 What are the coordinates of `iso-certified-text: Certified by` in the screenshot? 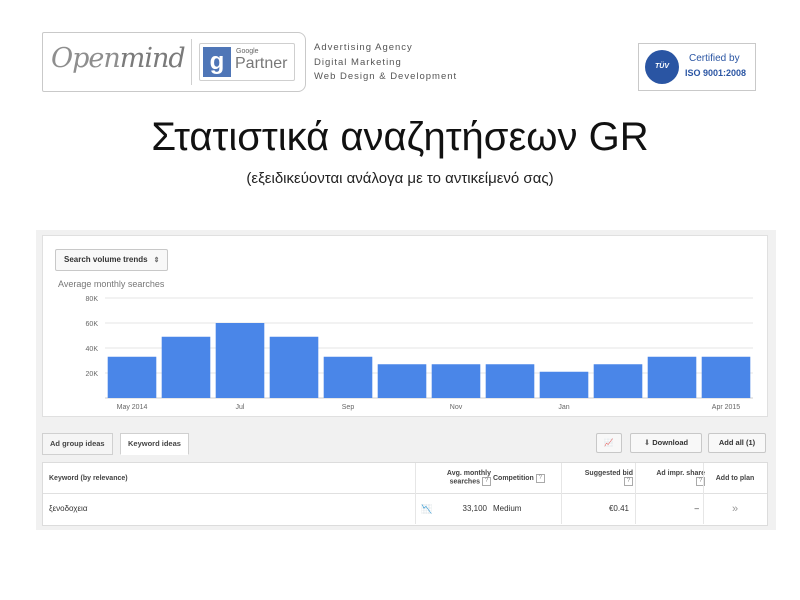 It's located at (714, 58).